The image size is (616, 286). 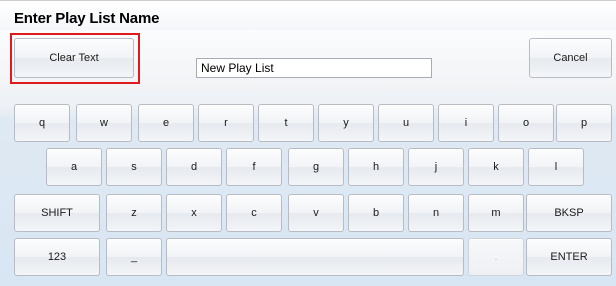 I want to click on key-o: o, so click(x=526, y=123).